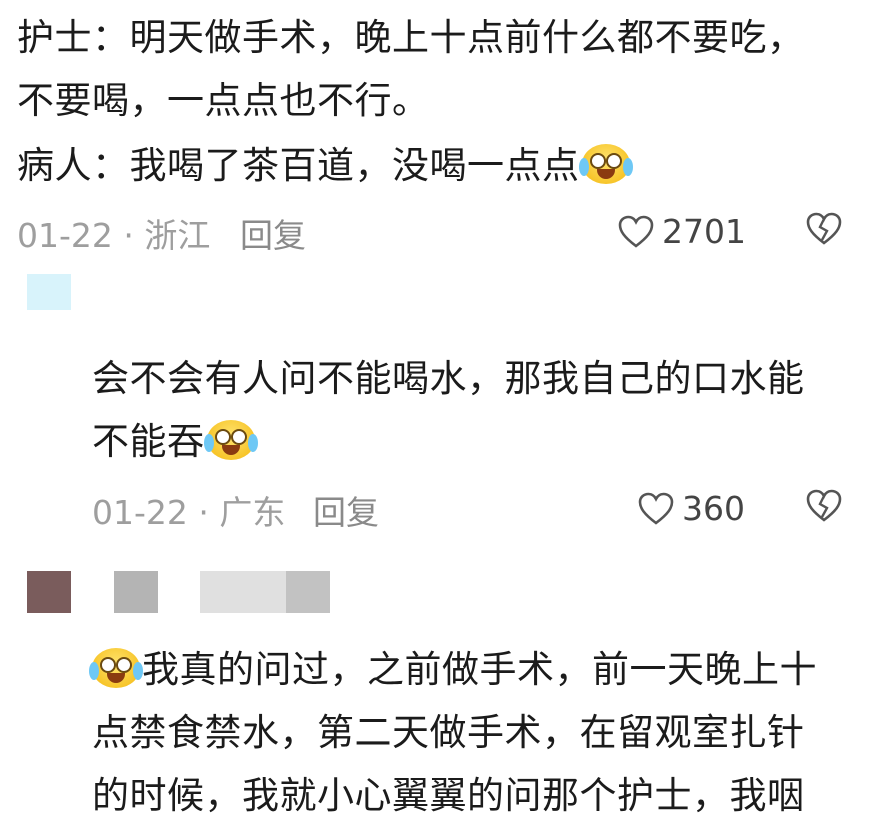  What do you see at coordinates (298, 165) in the screenshot?
I see `comment-1-text-line-3-content: 病人：我喝了茶百道，没喝一点点` at bounding box center [298, 165].